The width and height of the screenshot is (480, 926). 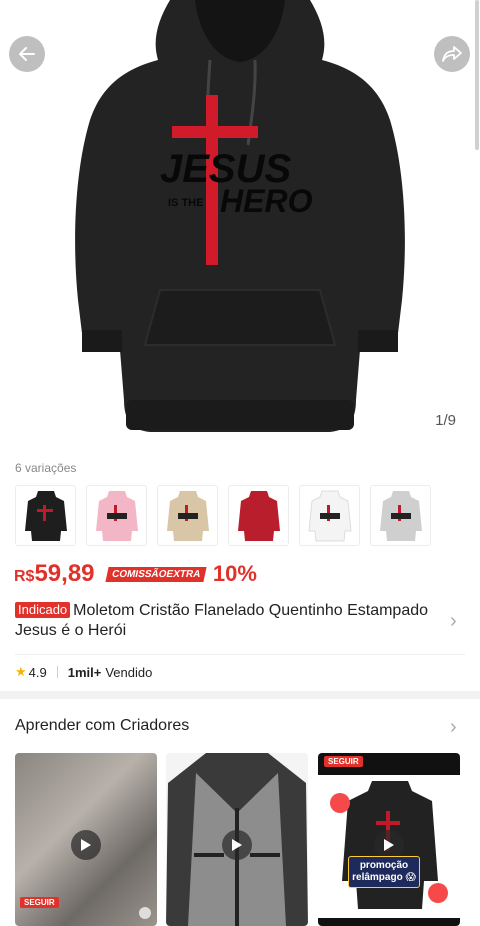 I want to click on sold-count: 1mil+, so click(x=84, y=672).